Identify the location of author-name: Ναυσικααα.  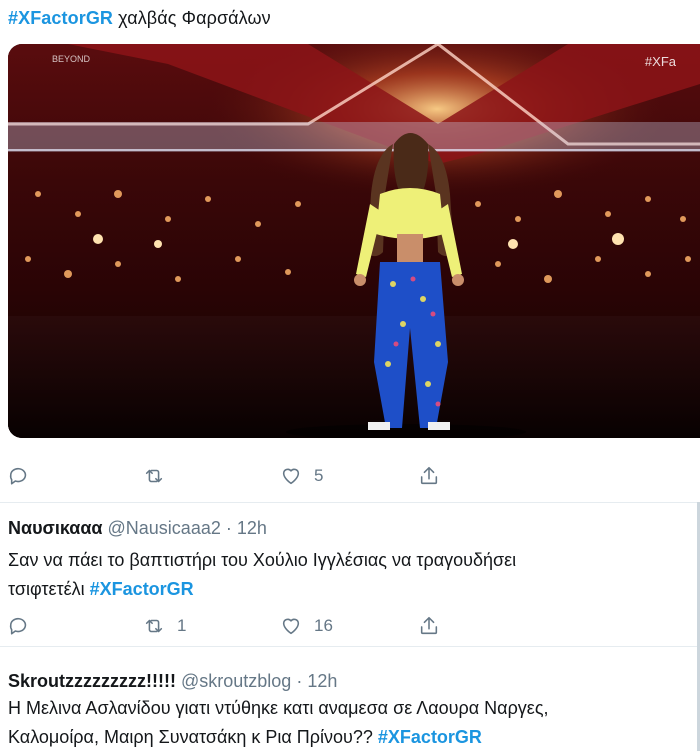
(55, 528).